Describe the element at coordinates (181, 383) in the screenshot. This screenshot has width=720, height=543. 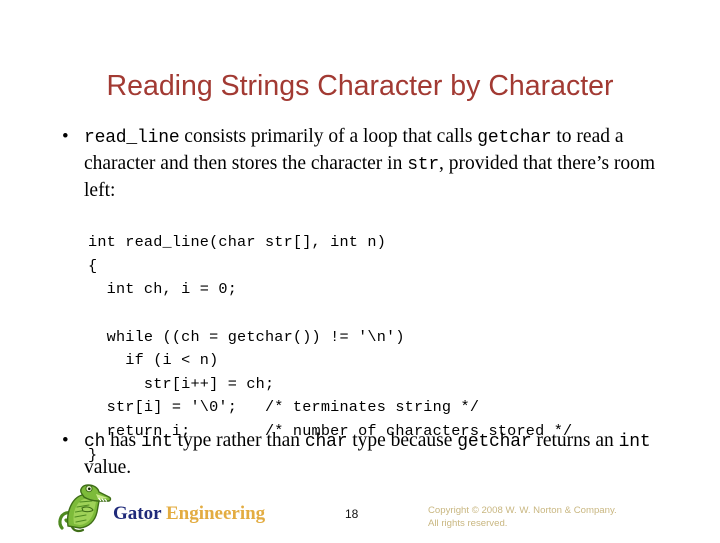
I see `code-line: str[i++] = ch;` at that location.